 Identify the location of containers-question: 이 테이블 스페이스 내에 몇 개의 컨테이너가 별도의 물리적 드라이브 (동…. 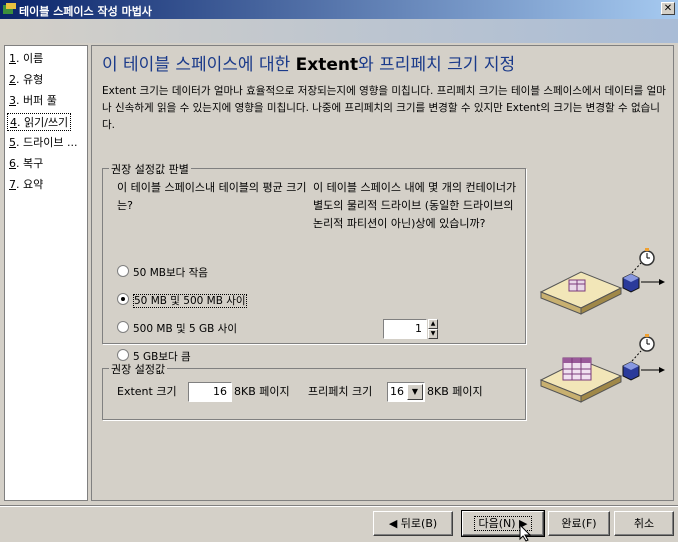
(415, 205).